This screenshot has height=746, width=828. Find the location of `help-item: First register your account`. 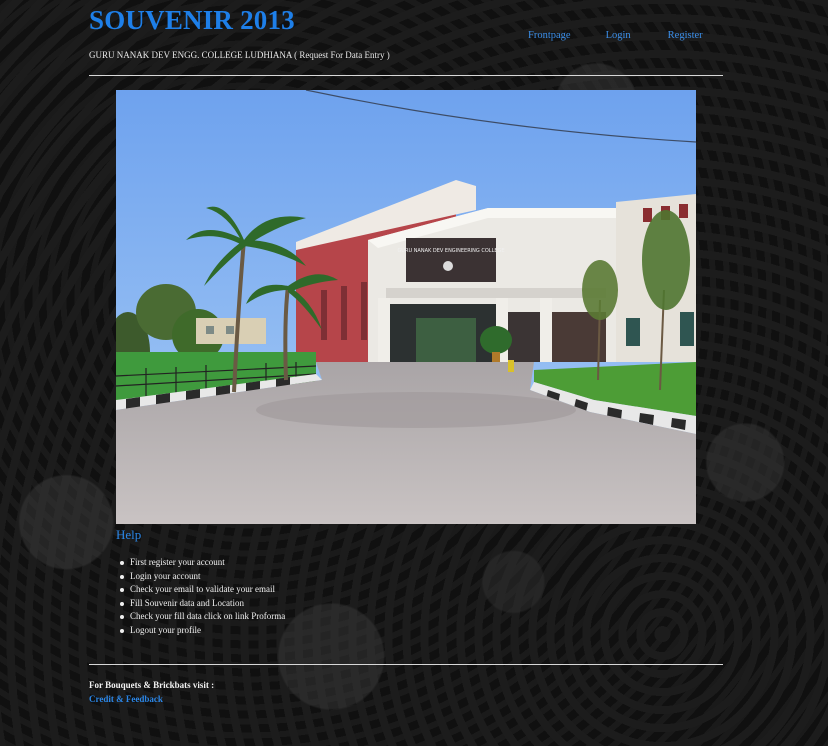

help-item: First register your account is located at coordinates (202, 563).